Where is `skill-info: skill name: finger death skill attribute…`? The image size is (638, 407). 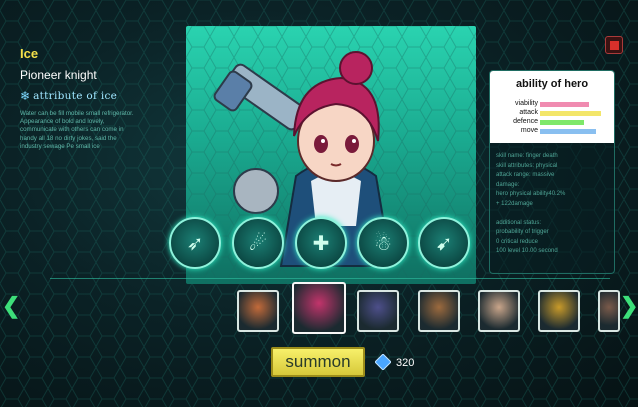 skill-info: skill name: finger death skill attribute… is located at coordinates (554, 204).